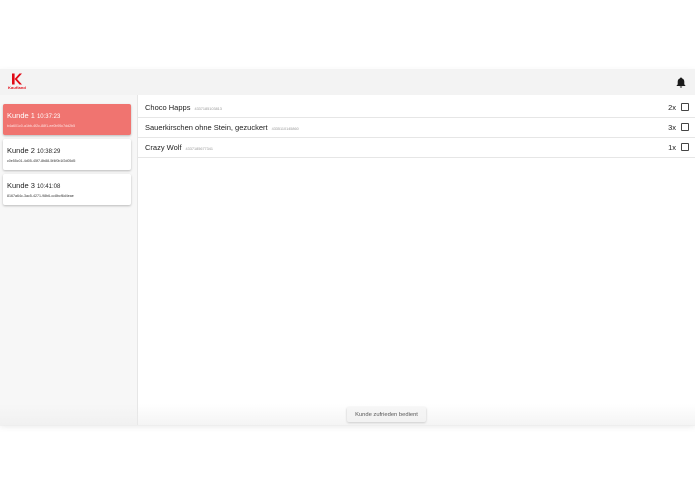 Image resolution: width=695 pixels, height=494 pixels. What do you see at coordinates (347, 82) in the screenshot?
I see `top-bar: Kaufland` at bounding box center [347, 82].